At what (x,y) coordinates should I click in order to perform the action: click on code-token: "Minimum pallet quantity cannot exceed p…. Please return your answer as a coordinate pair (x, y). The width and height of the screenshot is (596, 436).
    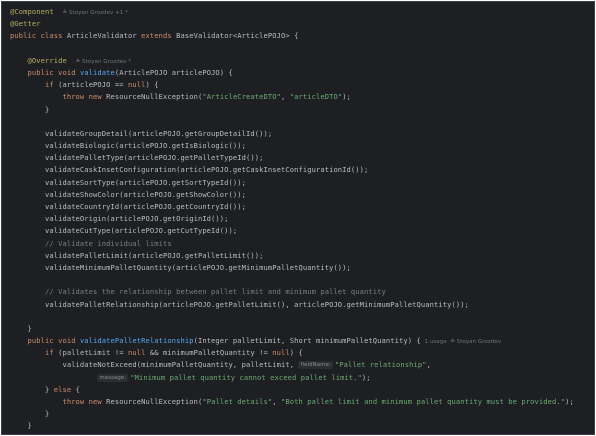
    Looking at the image, I should click on (246, 377).